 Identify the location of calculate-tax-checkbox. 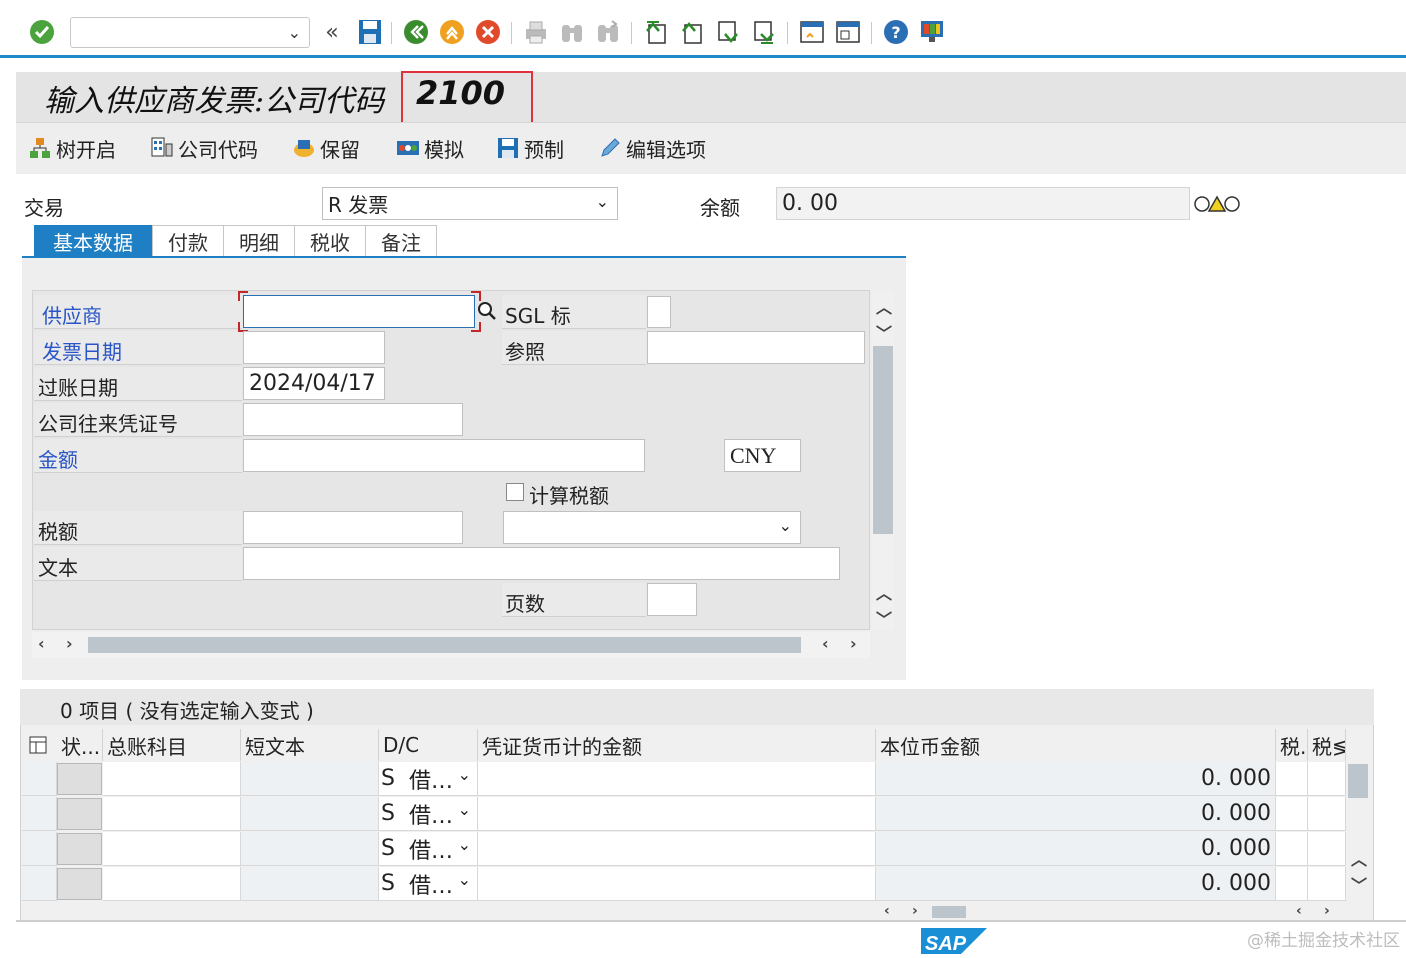
(515, 492).